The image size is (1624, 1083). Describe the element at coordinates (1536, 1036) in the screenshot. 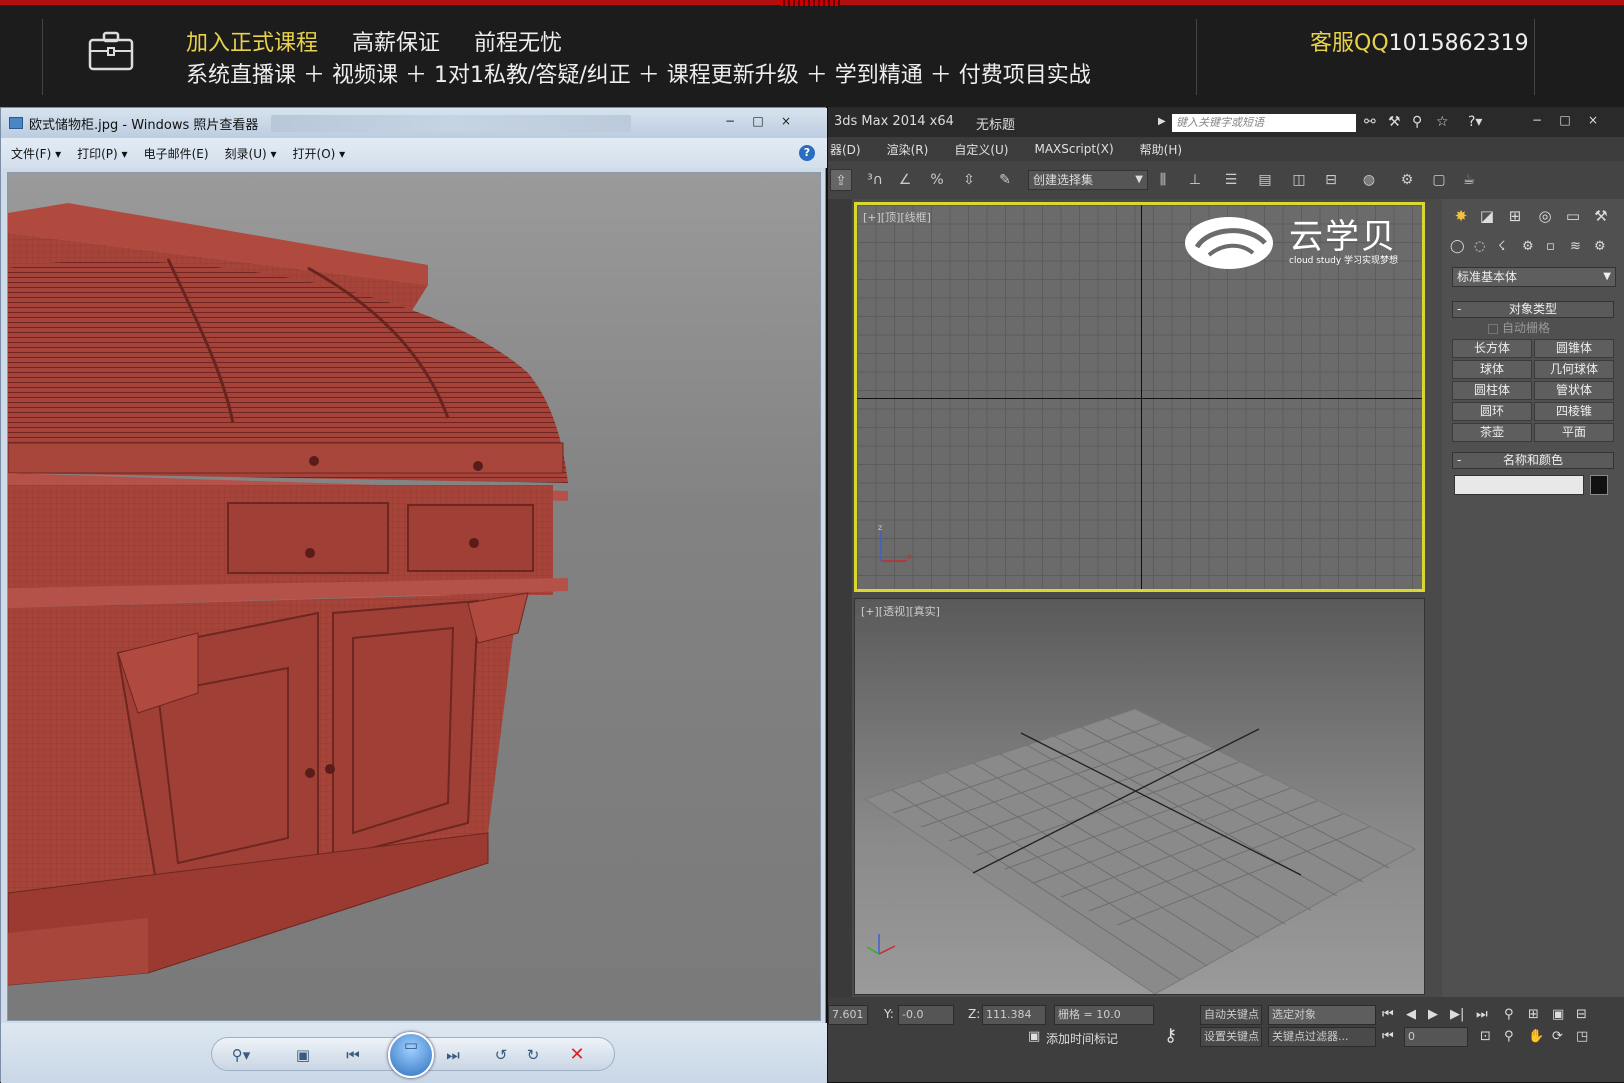

I see `pan-icon: ✋` at that location.